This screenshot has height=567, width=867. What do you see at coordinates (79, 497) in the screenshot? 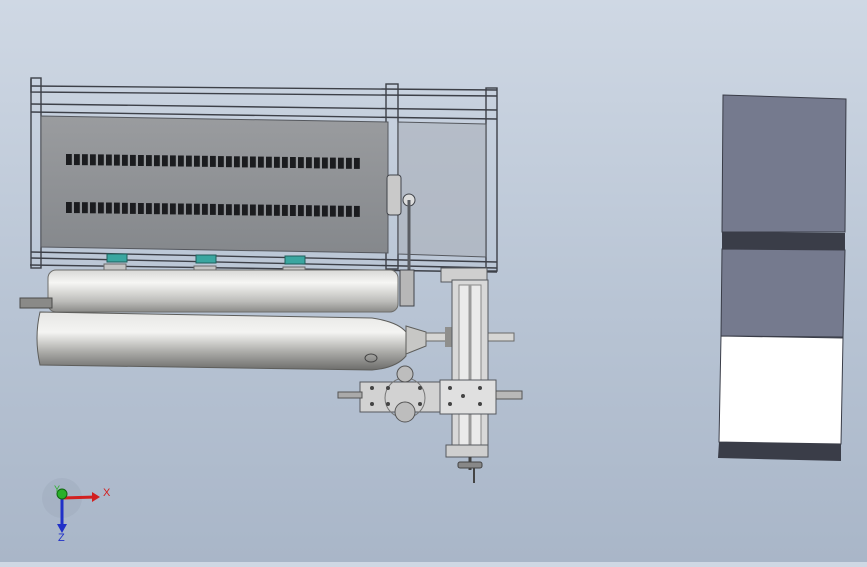
I see `x-axis-arrow` at bounding box center [79, 497].